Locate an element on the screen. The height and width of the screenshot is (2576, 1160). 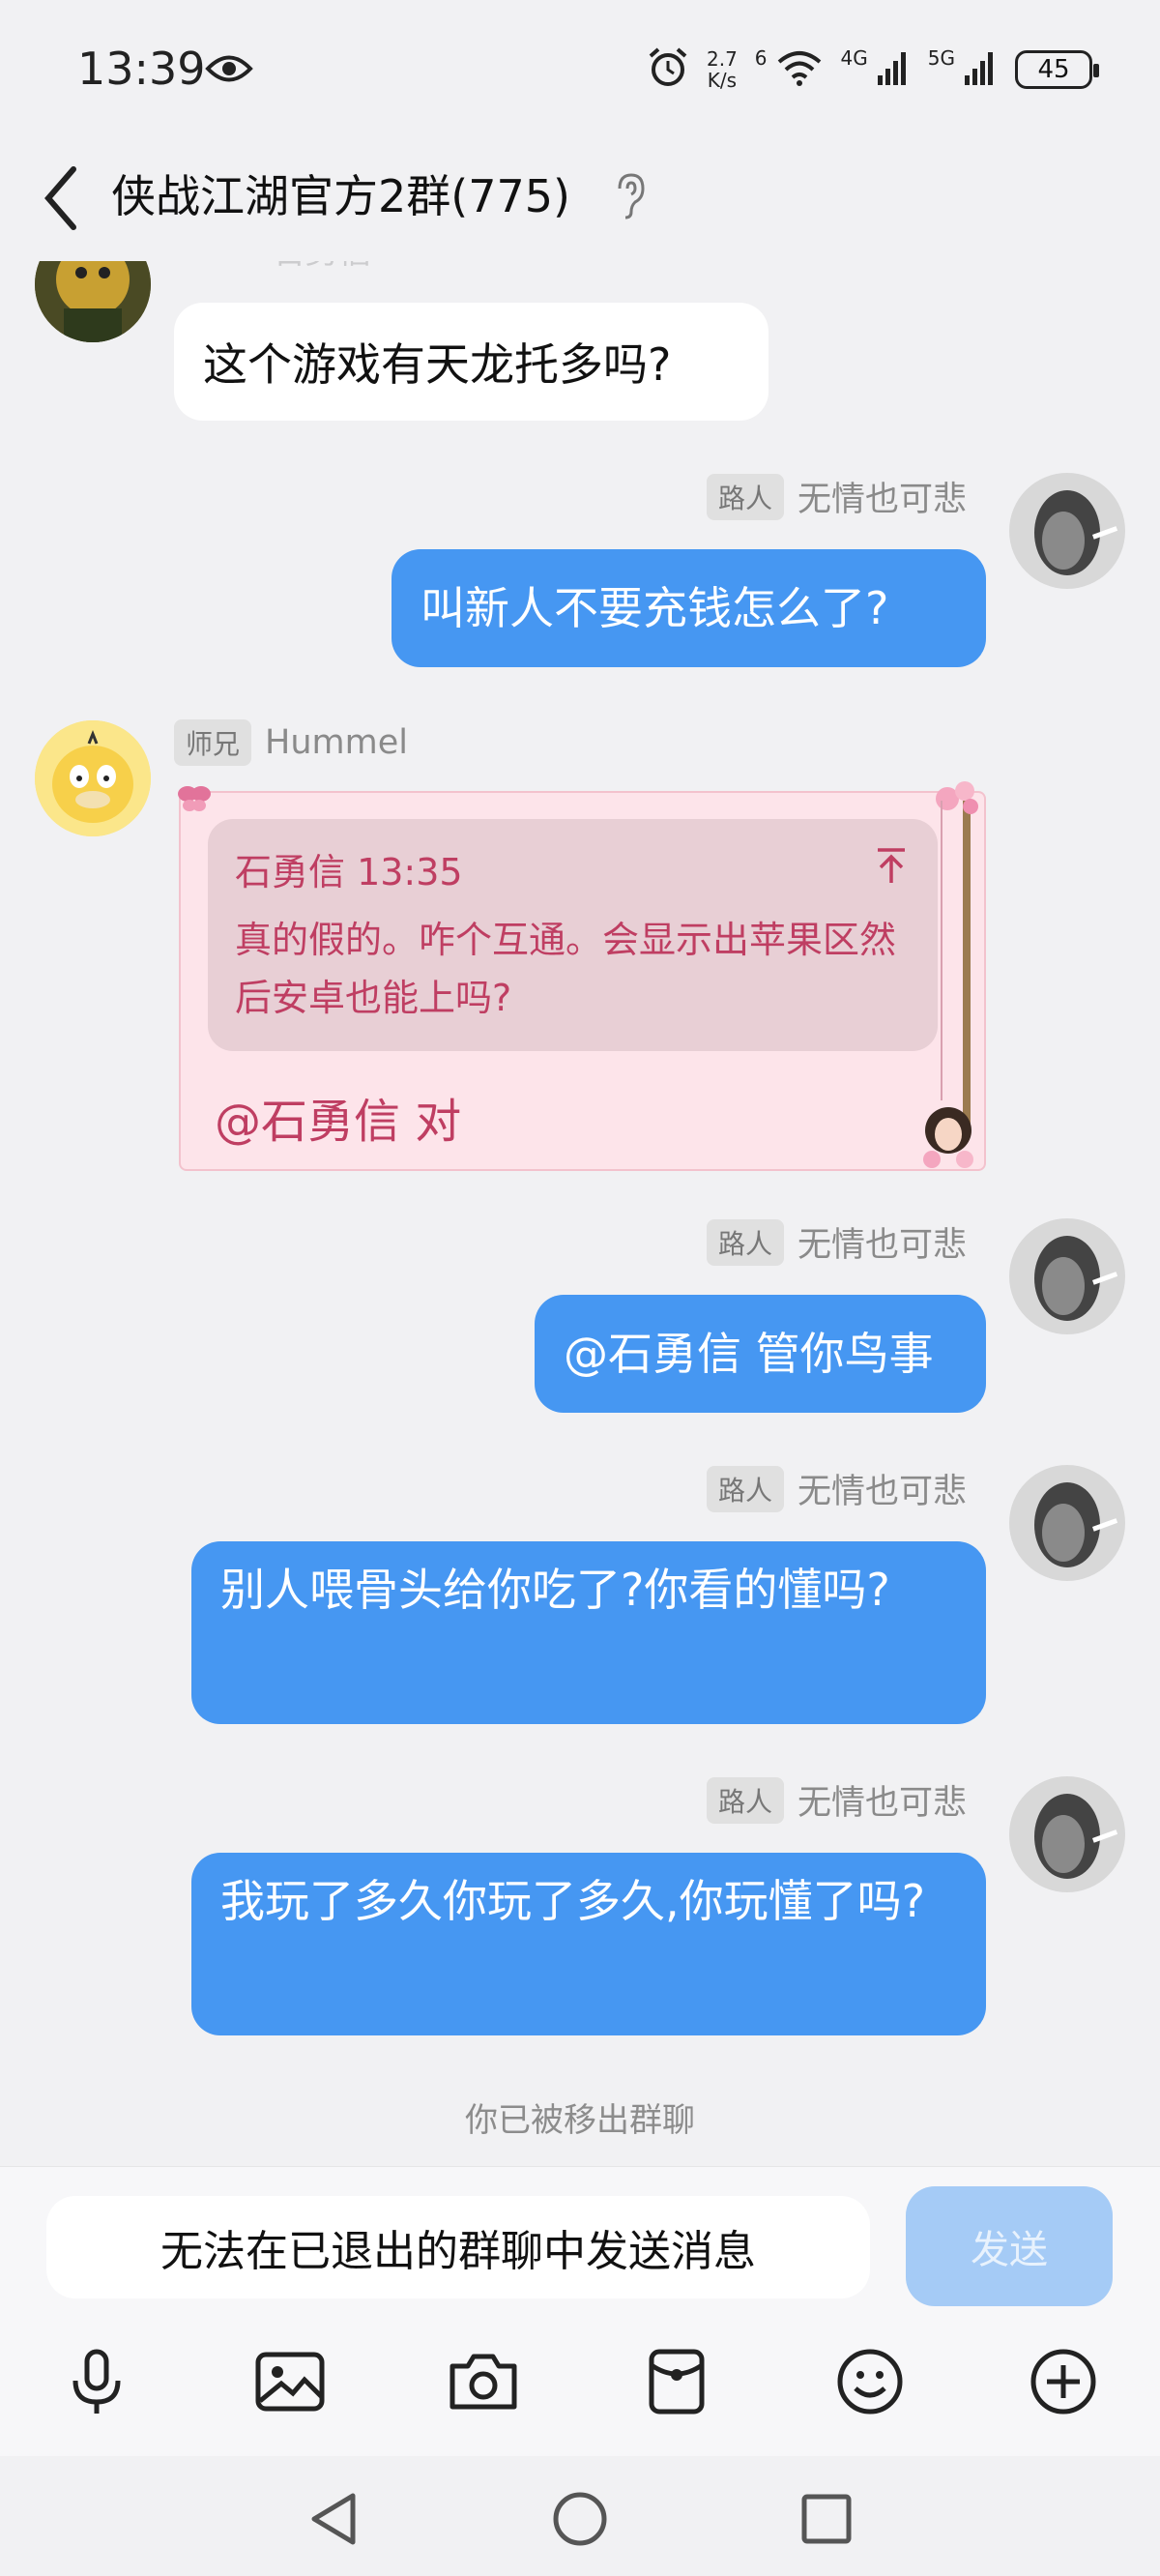
battery-indicator: 45 is located at coordinates (1057, 69).